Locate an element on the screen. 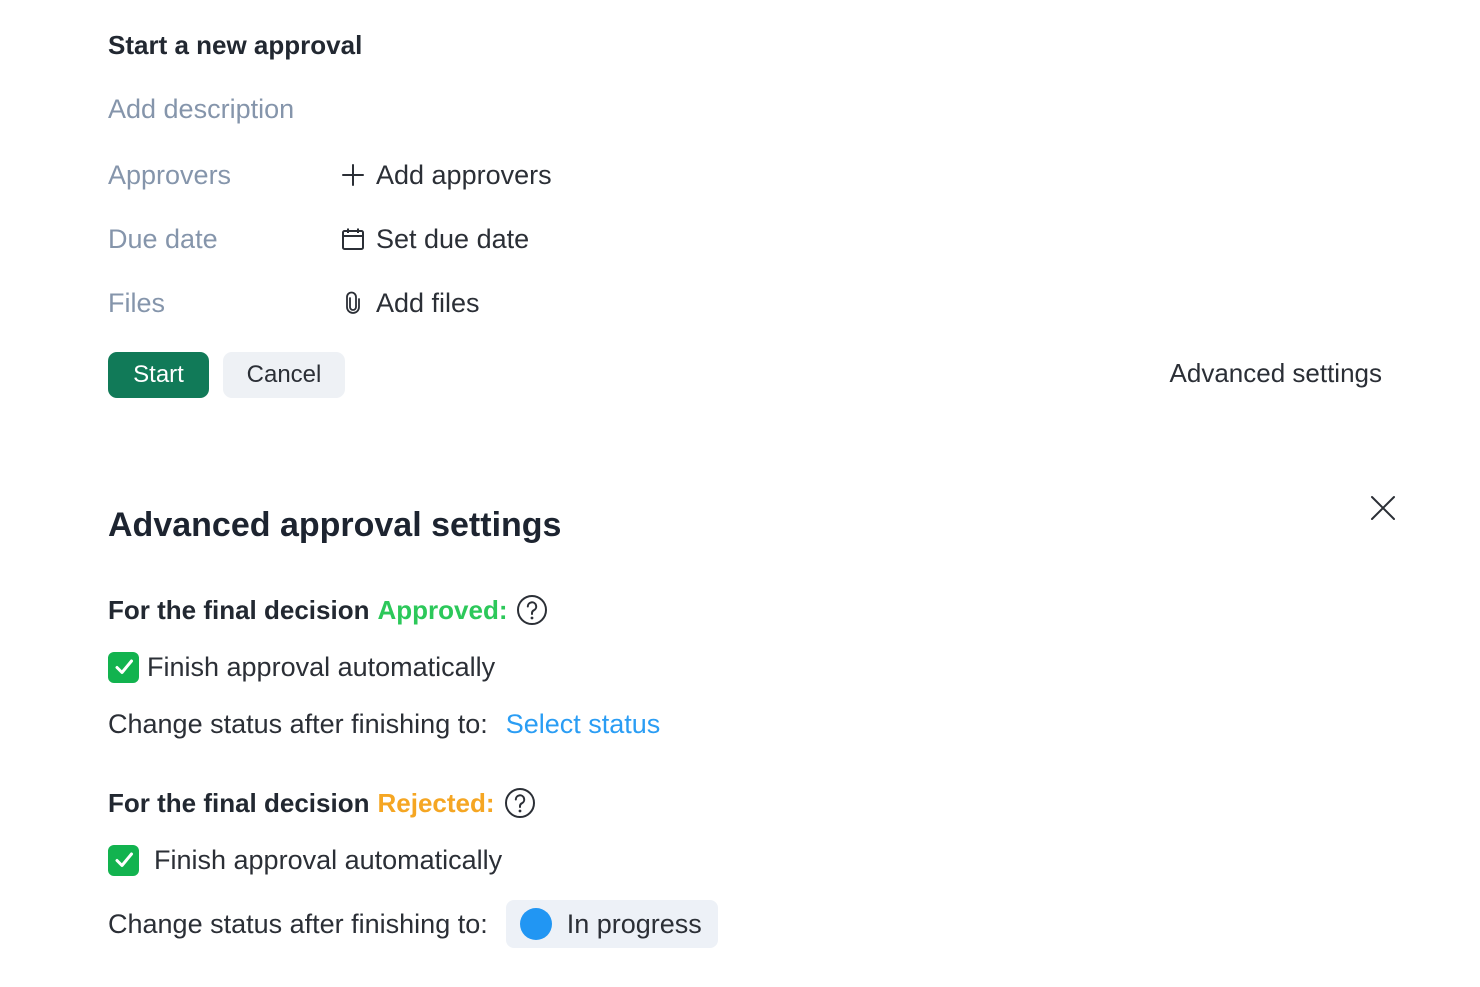 This screenshot has height=987, width=1480. approved-heading-prefix: For the final decision is located at coordinates (239, 609).